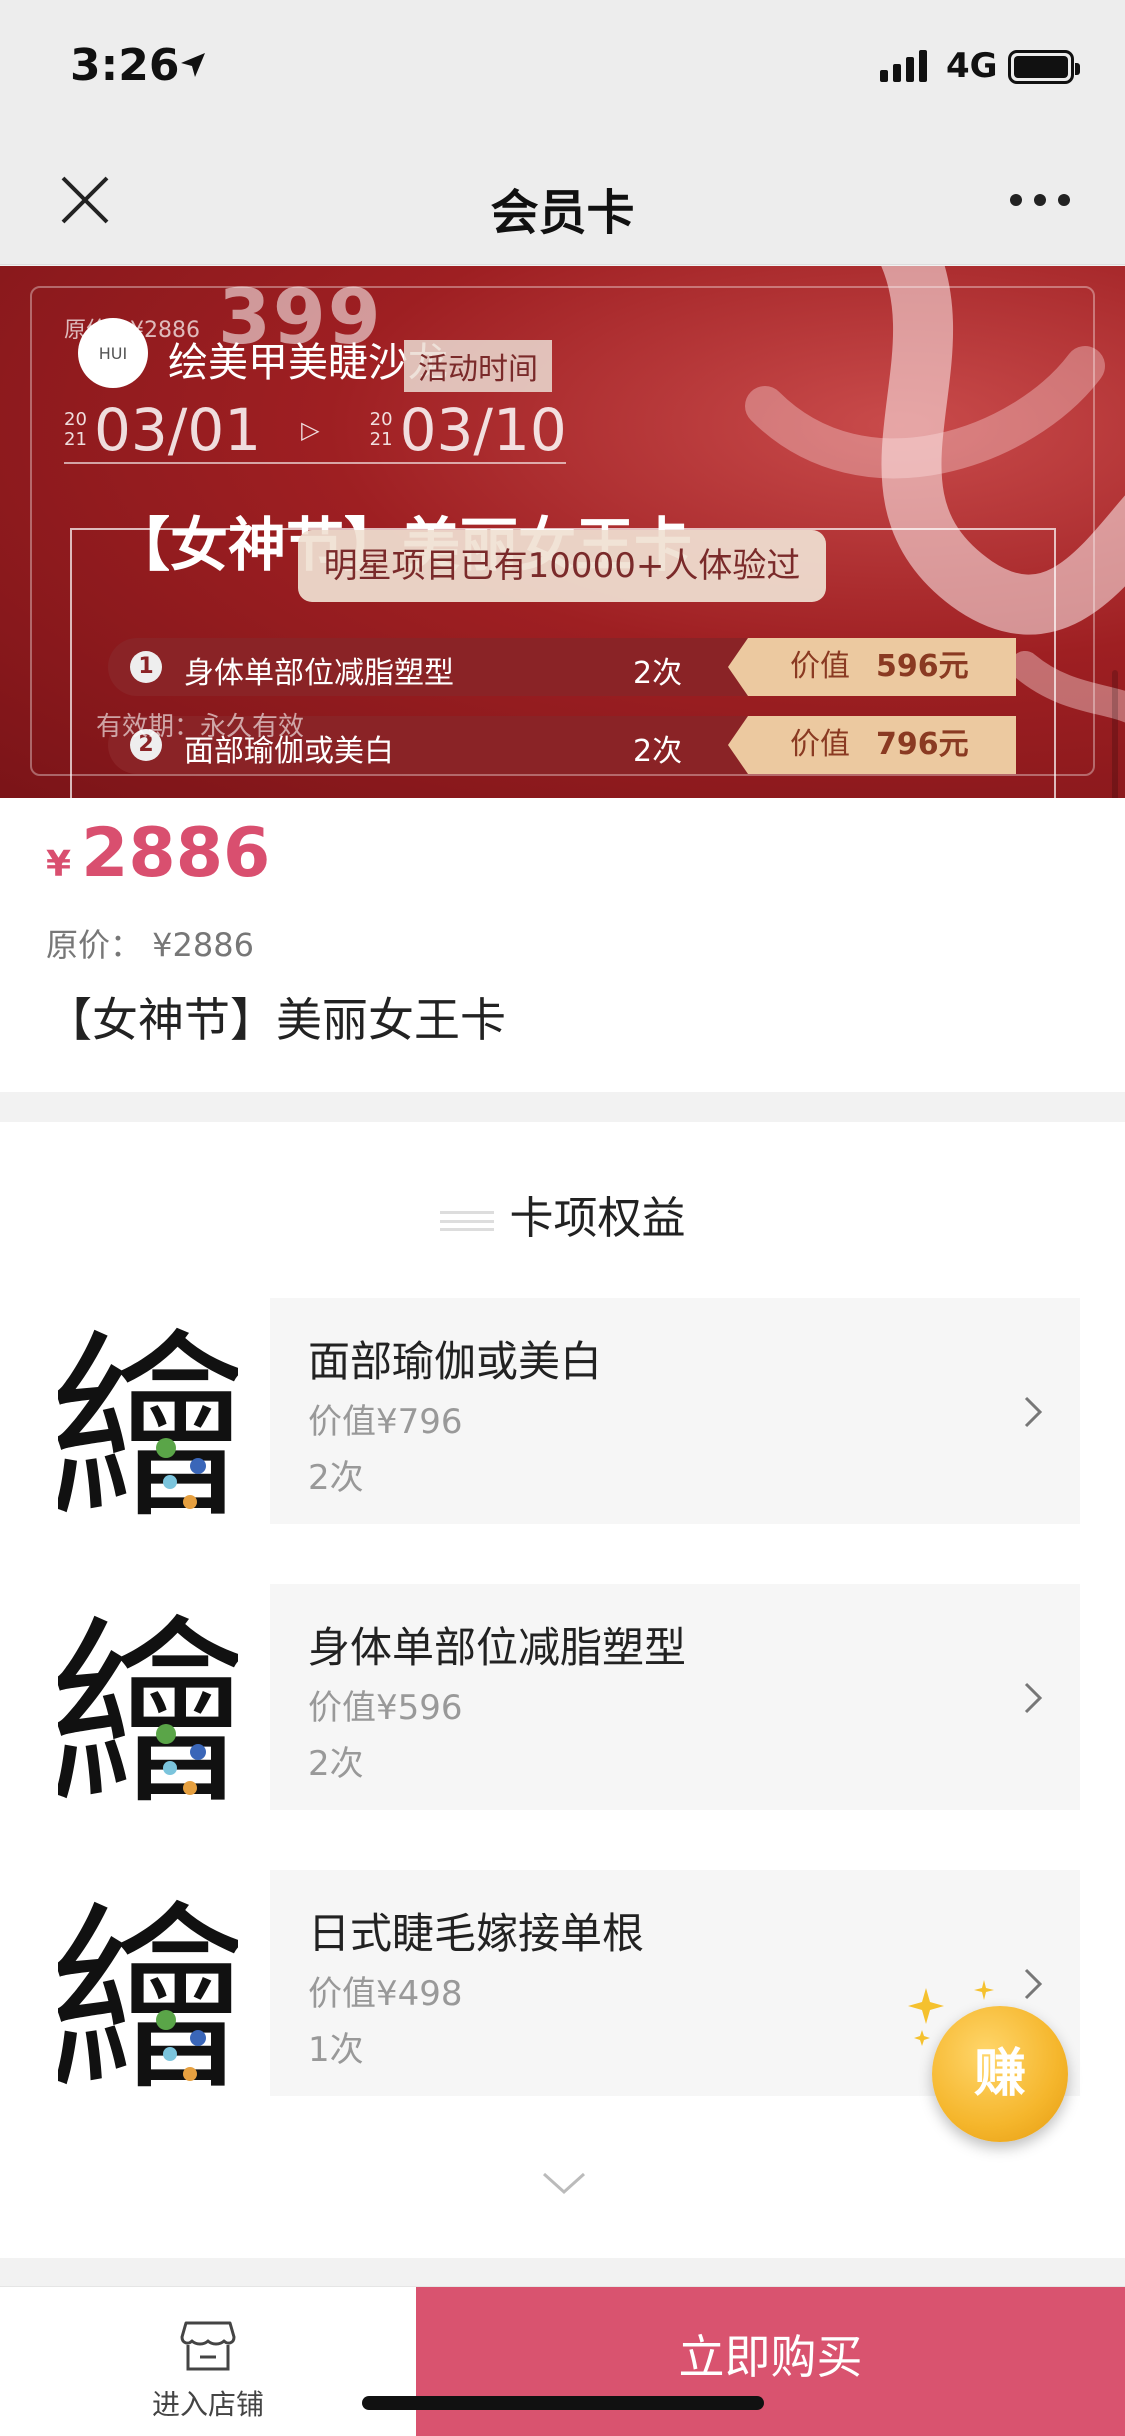  I want to click on benefit-name: 日式睫毛嫁接单根, so click(476, 1933).